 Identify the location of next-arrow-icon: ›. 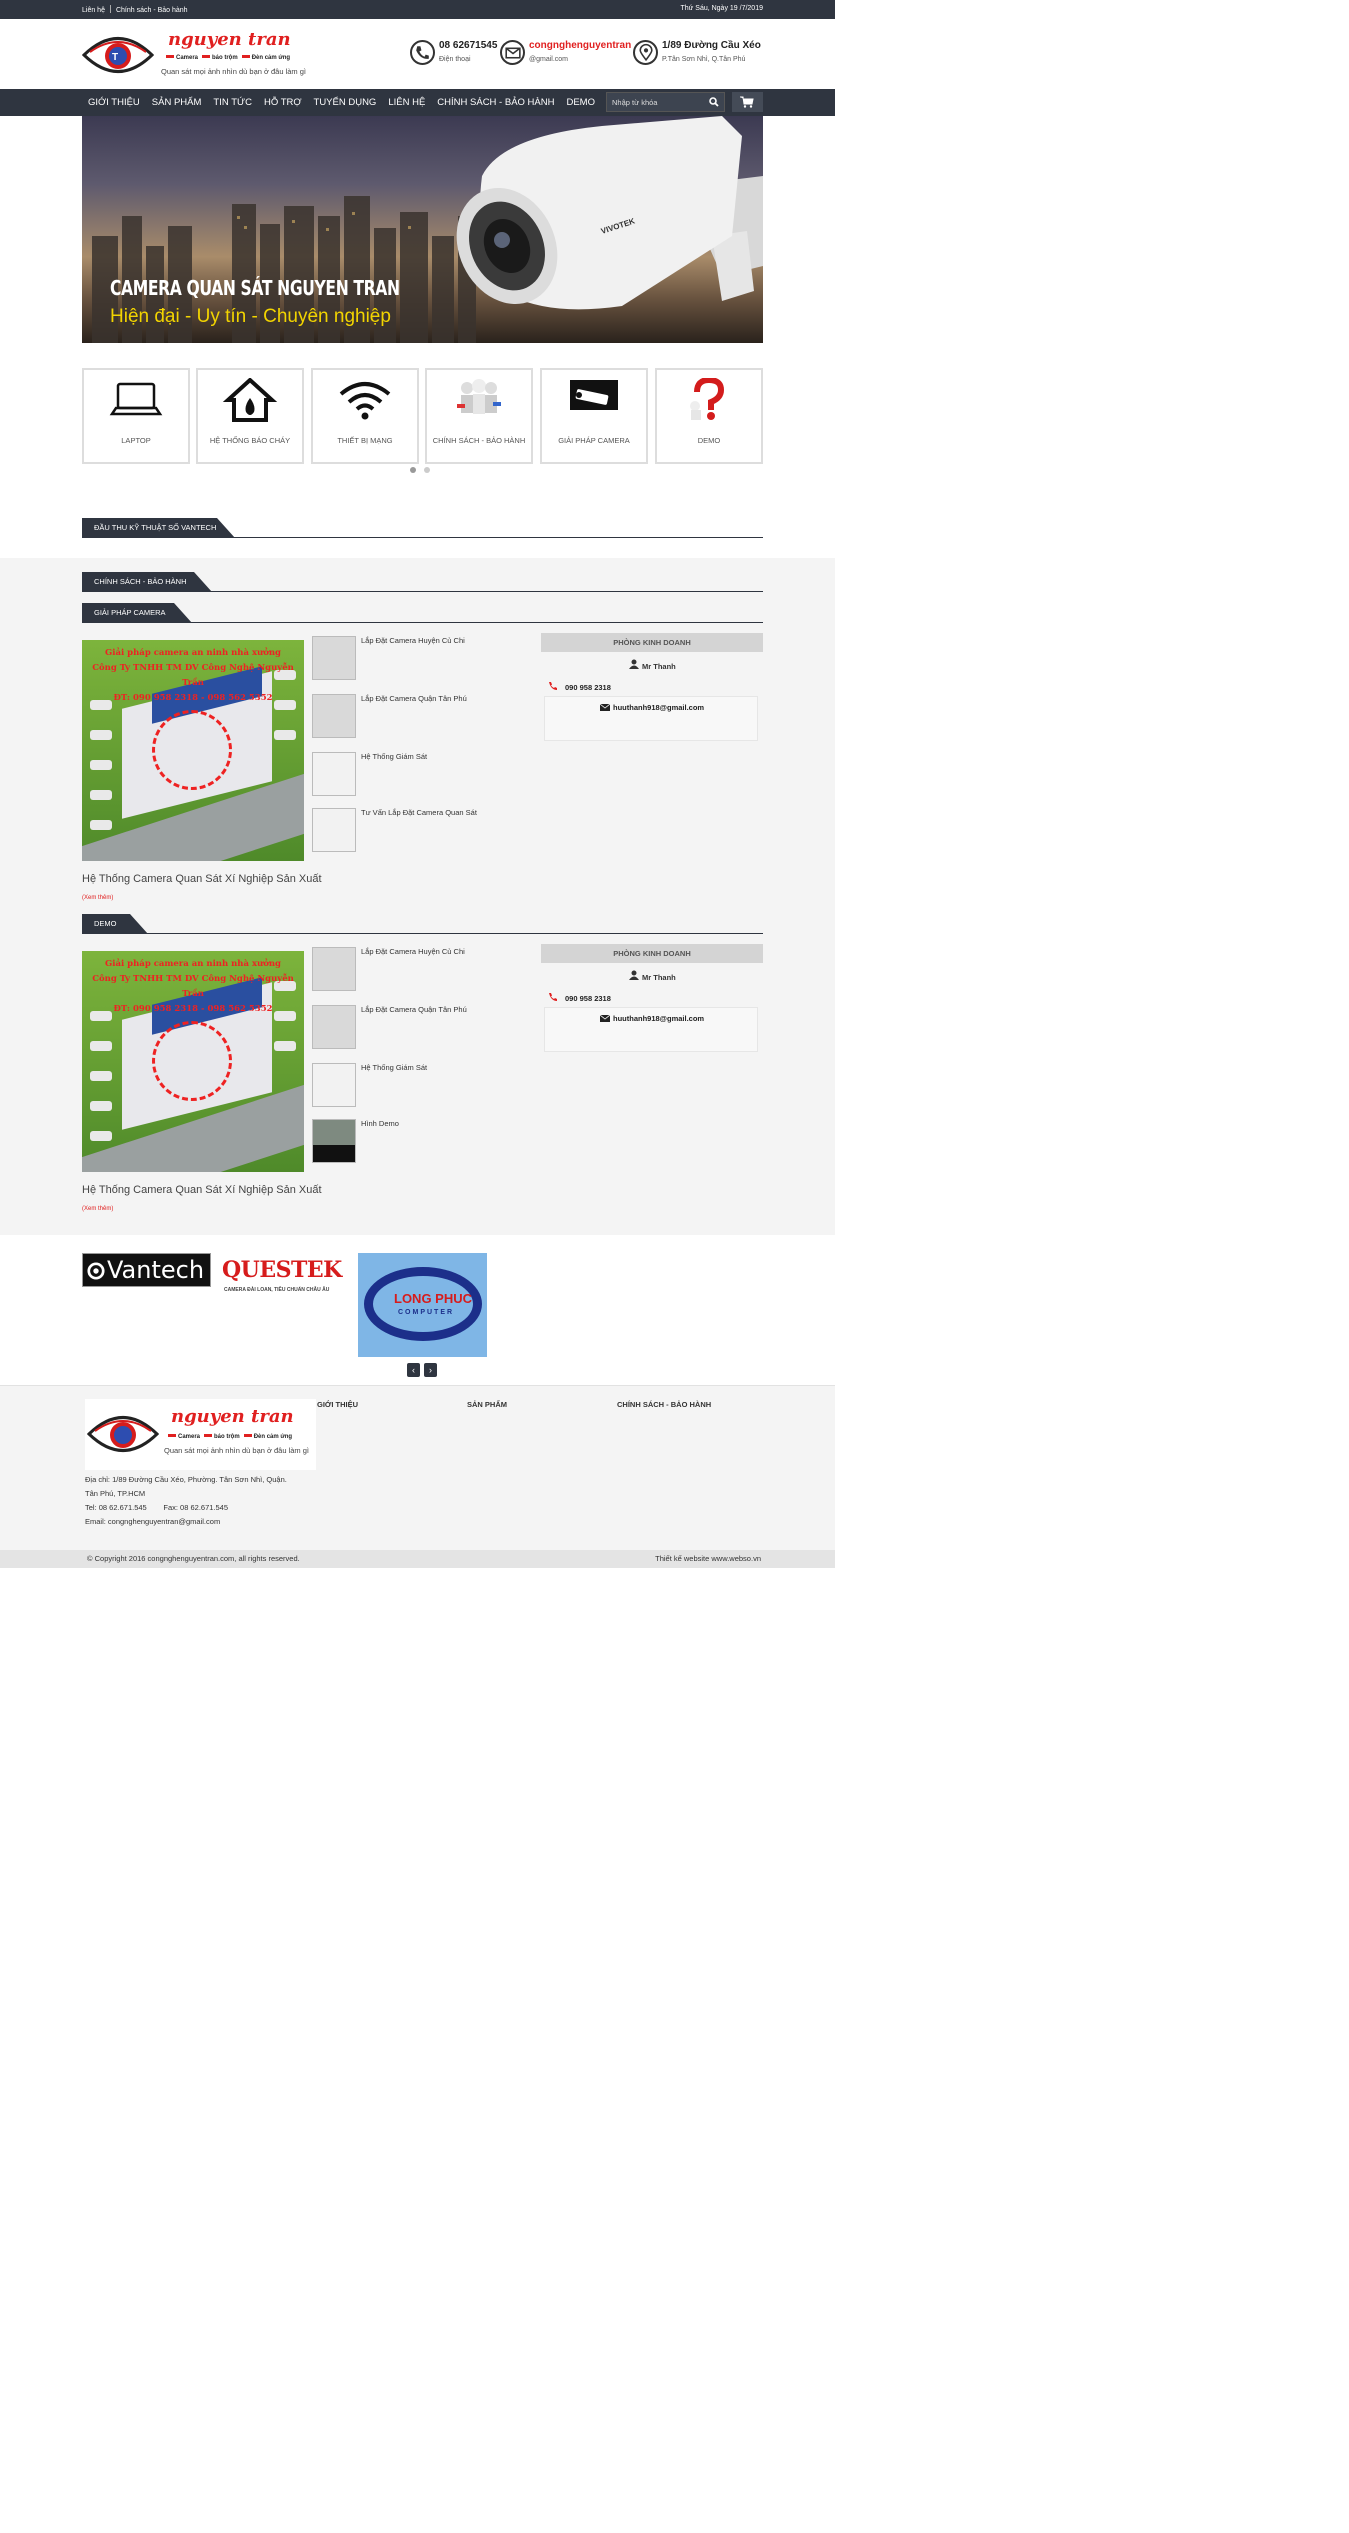
(430, 1370).